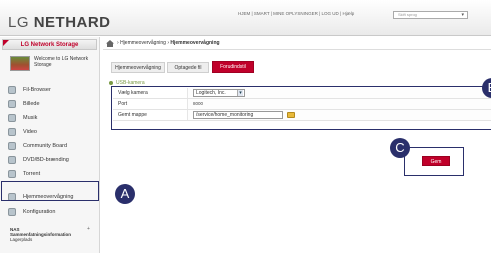 This screenshot has height=253, width=491. I want to click on image-icon, so click(12, 104).